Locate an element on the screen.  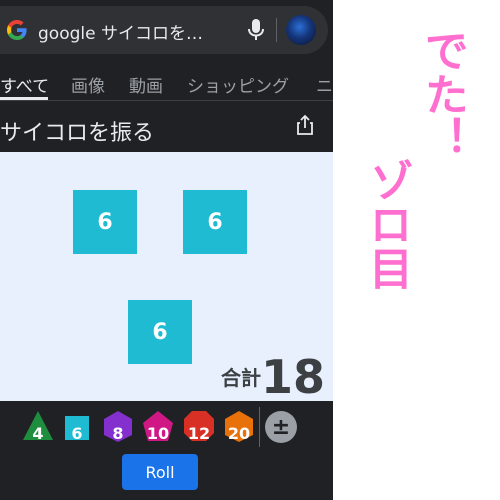
d10-button: 10 is located at coordinates (158, 426).